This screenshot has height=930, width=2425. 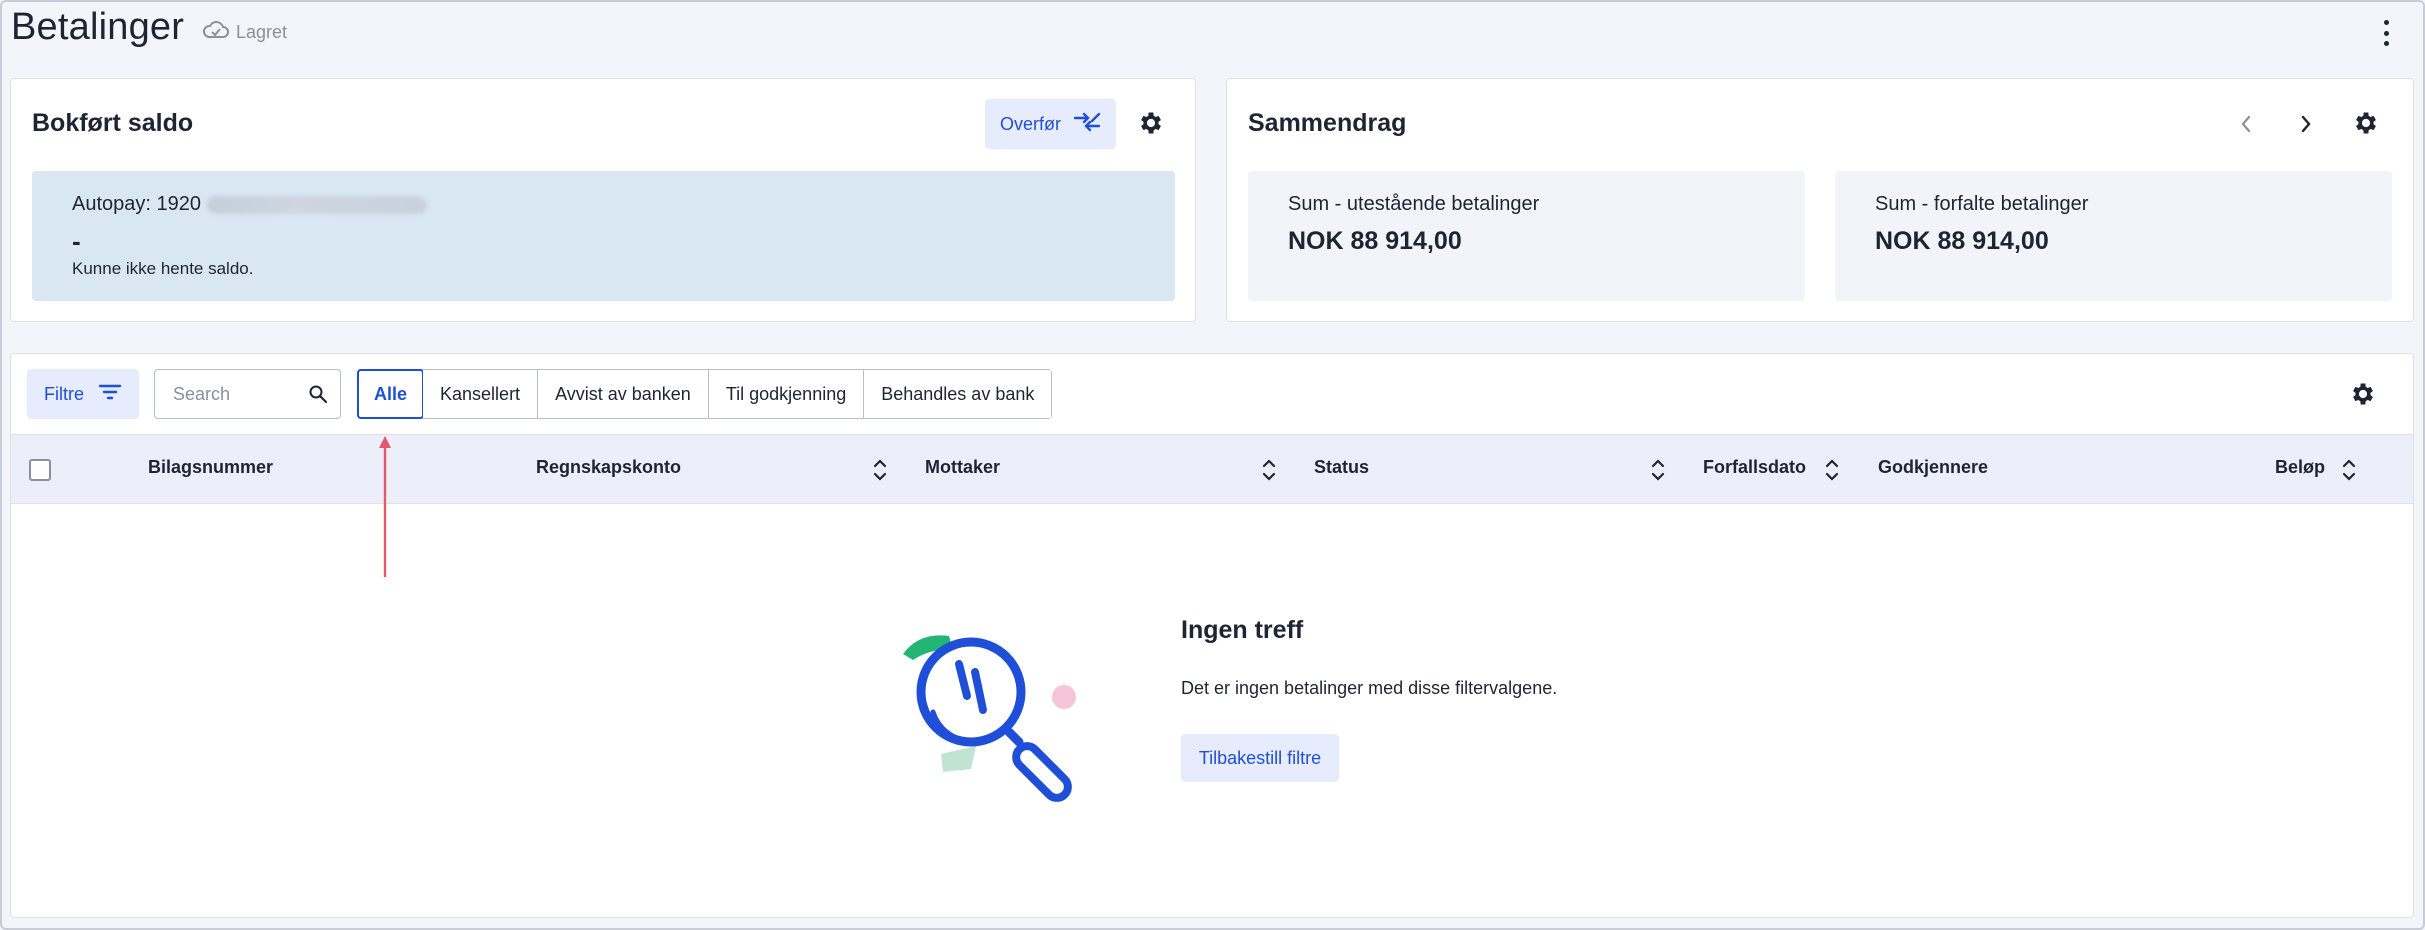 I want to click on summary-outstanding-label: Sum - utestående betalinger, so click(x=1414, y=204).